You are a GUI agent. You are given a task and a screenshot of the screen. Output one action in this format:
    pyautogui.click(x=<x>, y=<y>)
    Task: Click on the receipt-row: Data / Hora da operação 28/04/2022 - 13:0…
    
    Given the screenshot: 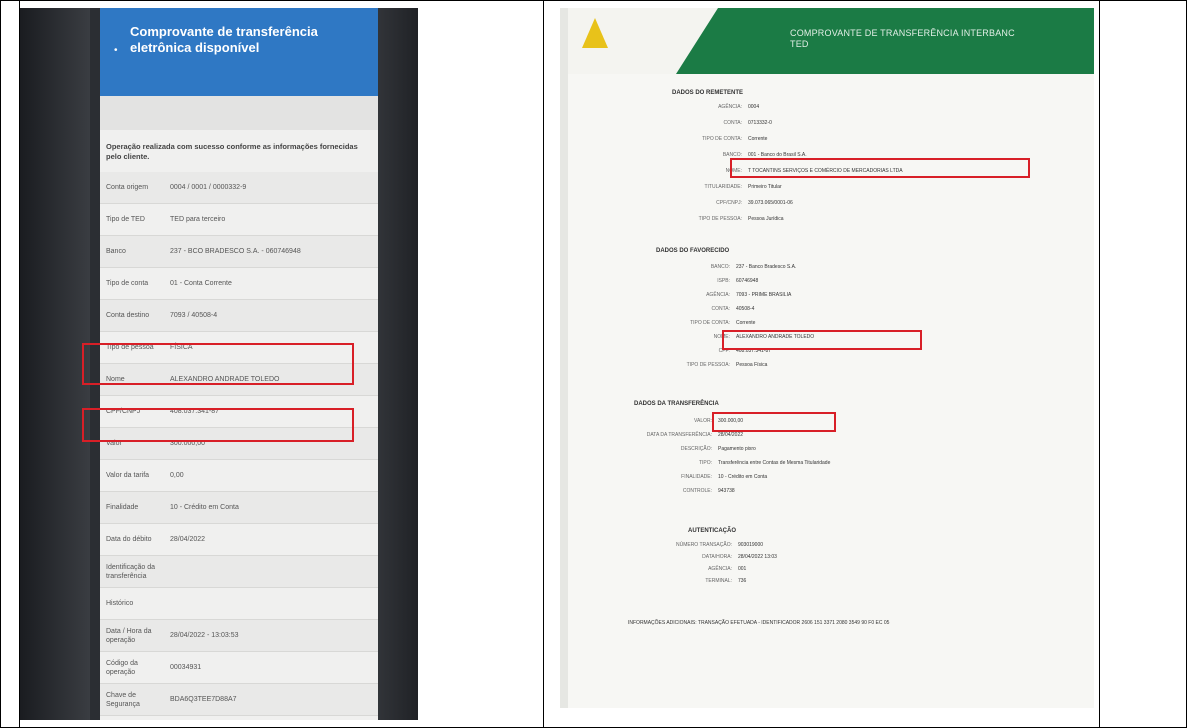 What is the action you would take?
    pyautogui.click(x=239, y=636)
    